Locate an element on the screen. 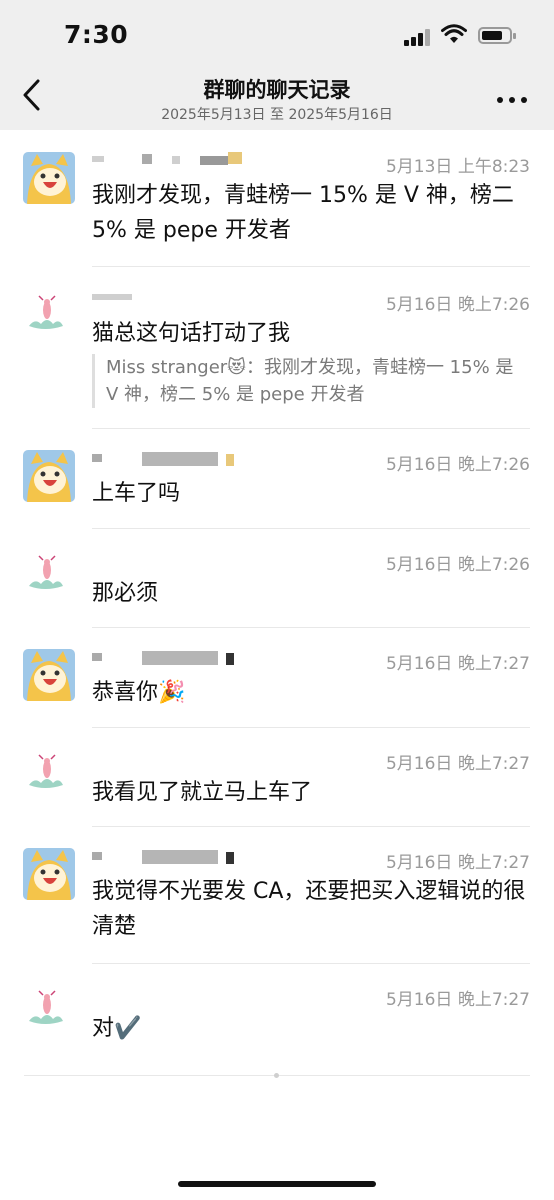 This screenshot has height=1200, width=554. message-text: 上车了吗 is located at coordinates (136, 493).